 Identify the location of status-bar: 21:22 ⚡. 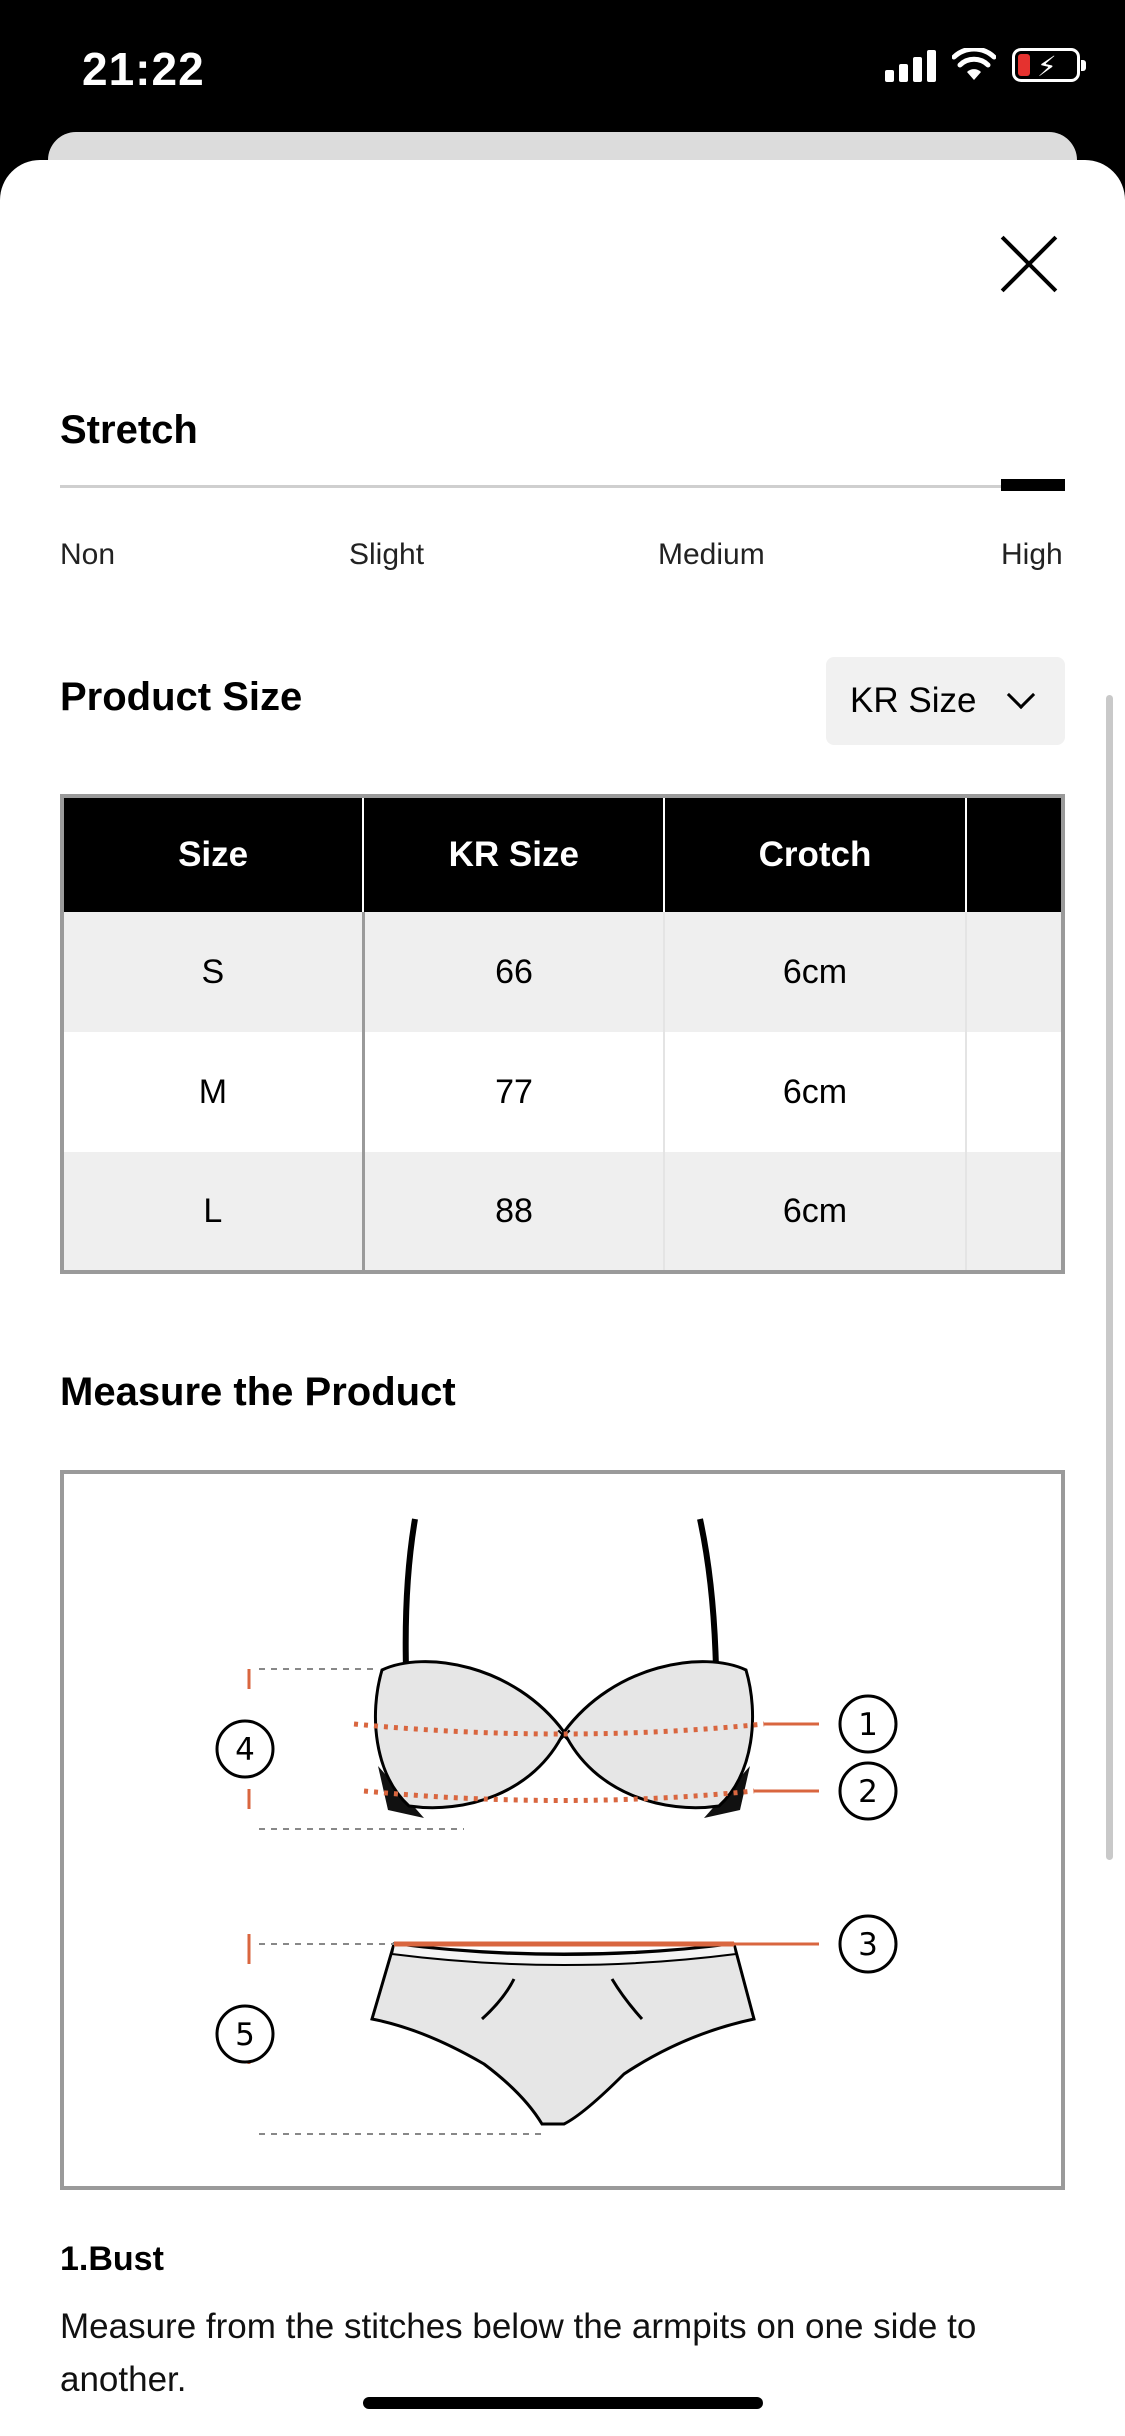
(562, 67).